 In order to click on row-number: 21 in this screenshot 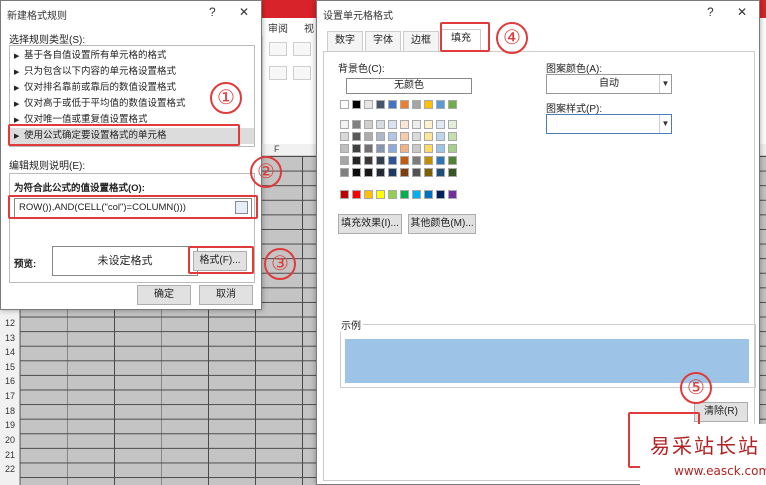, I will do `click(10, 455)`.